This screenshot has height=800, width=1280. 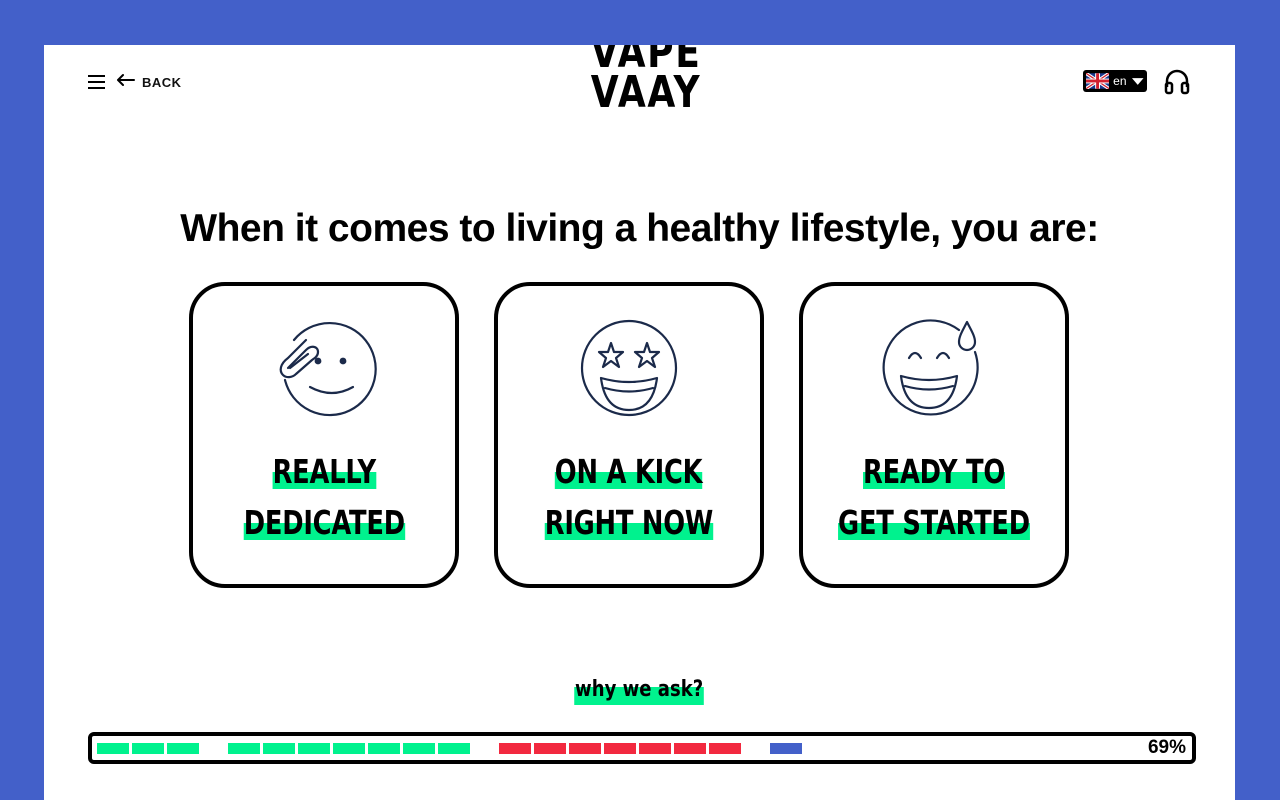 What do you see at coordinates (629, 472) in the screenshot?
I see `option-label-line-1: ON A KICK` at bounding box center [629, 472].